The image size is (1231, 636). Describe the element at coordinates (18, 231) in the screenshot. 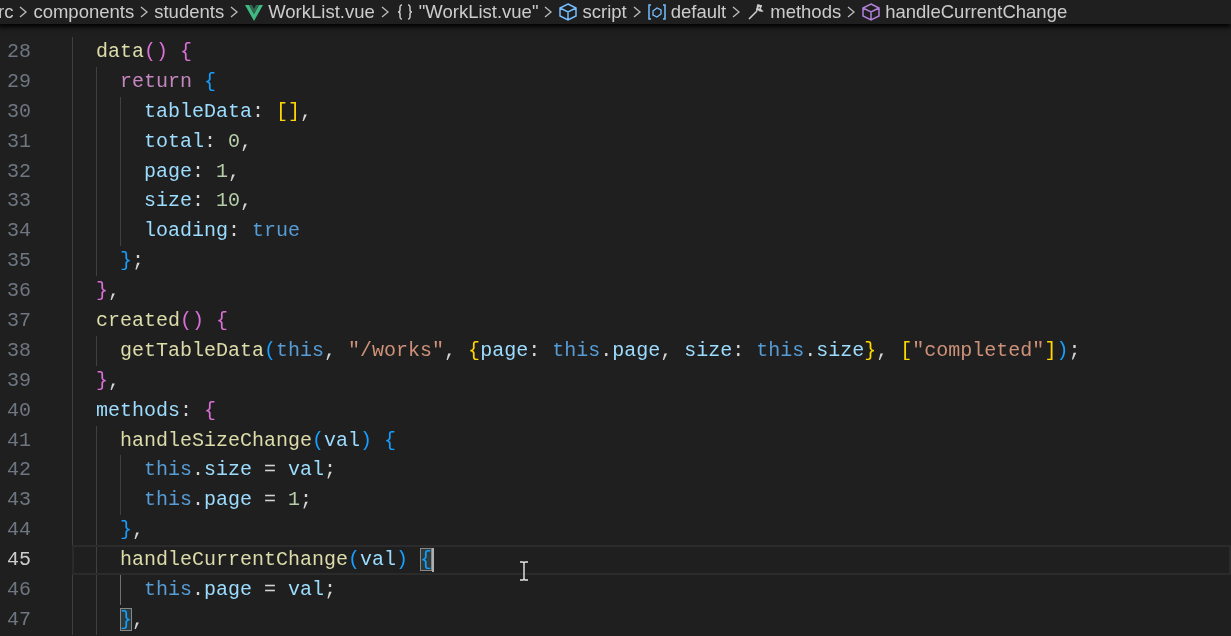

I see `line-number: 34` at that location.